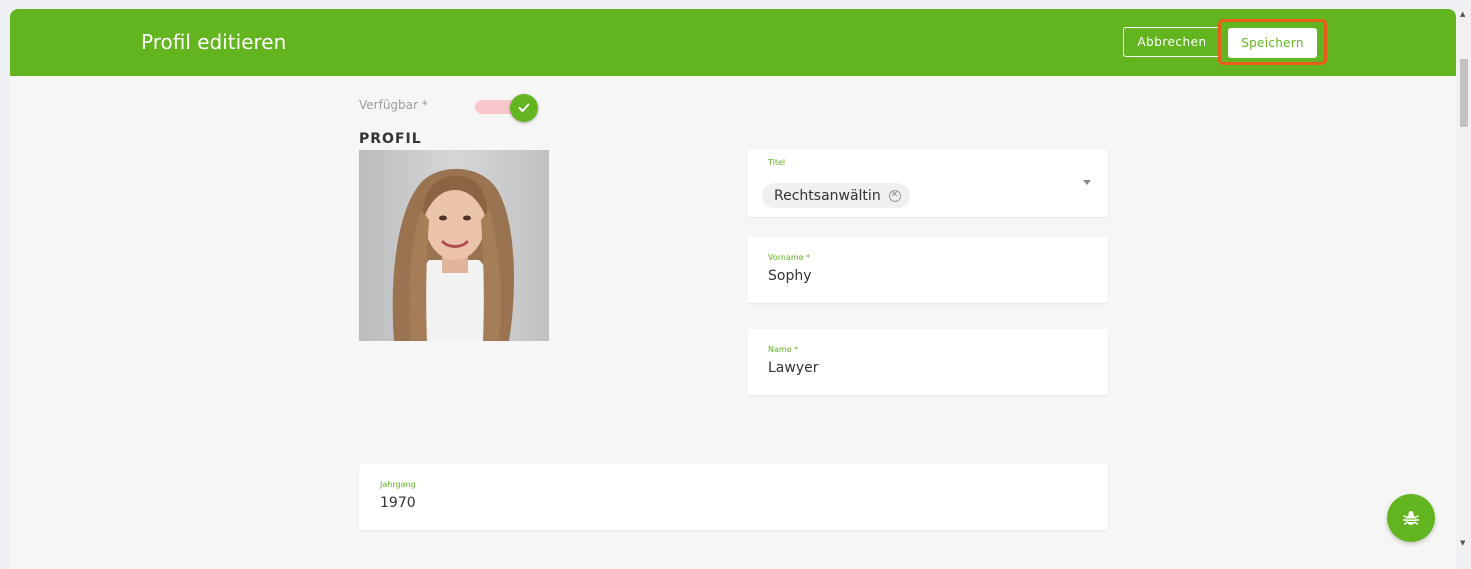  What do you see at coordinates (790, 276) in the screenshot?
I see `vorname-value: Sophy` at bounding box center [790, 276].